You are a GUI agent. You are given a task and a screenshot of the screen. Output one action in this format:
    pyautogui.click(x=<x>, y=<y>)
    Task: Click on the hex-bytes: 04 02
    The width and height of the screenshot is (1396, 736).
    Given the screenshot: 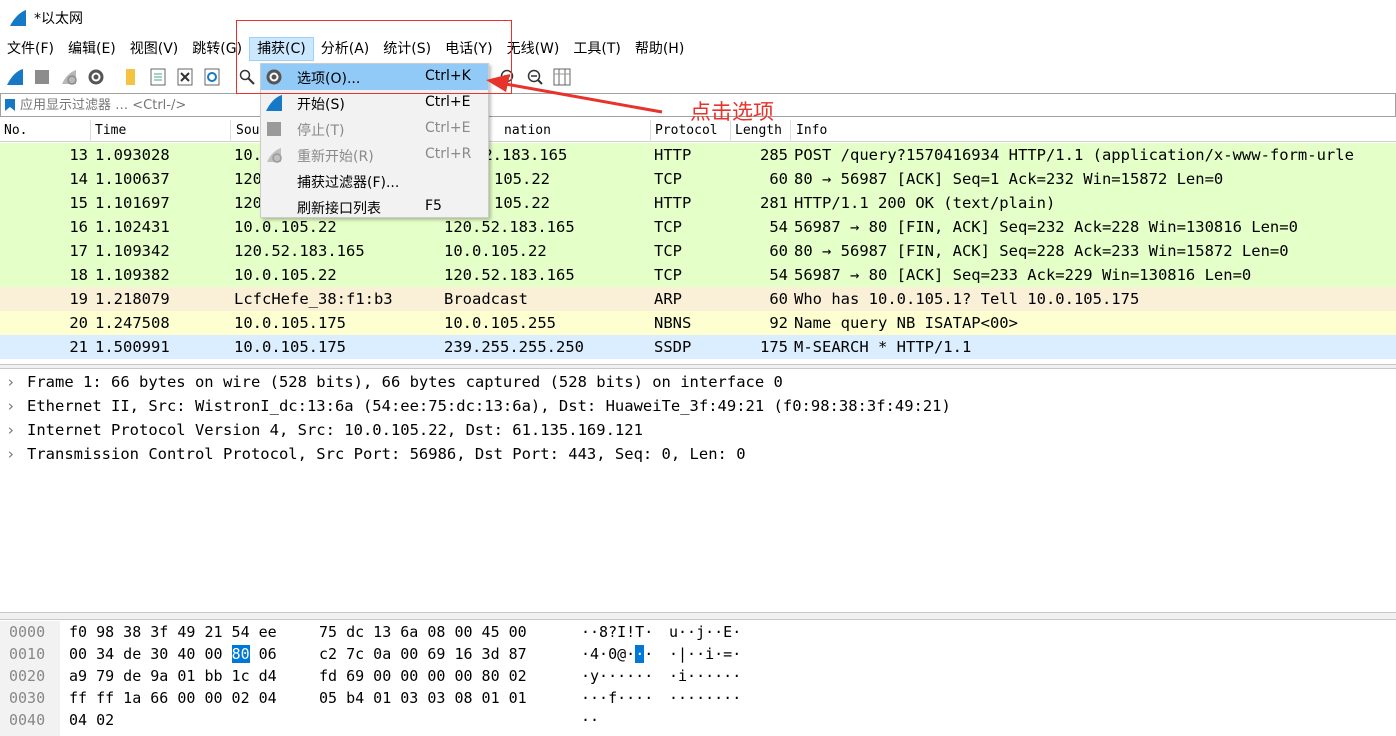 What is the action you would take?
    pyautogui.click(x=92, y=720)
    